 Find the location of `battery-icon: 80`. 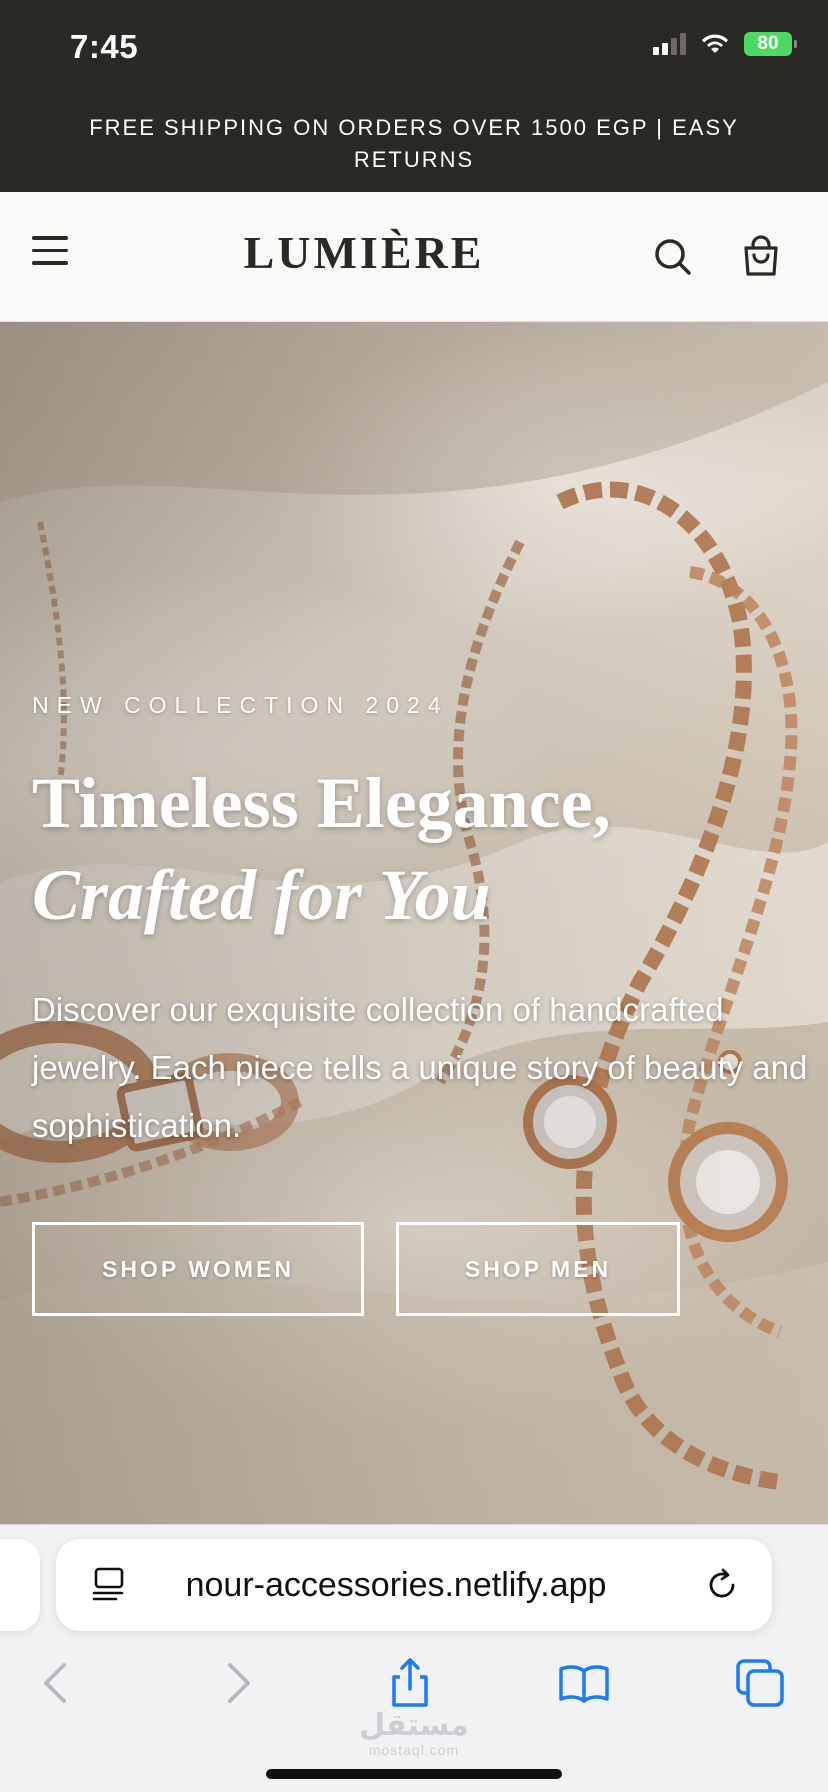

battery-icon: 80 is located at coordinates (770, 44).